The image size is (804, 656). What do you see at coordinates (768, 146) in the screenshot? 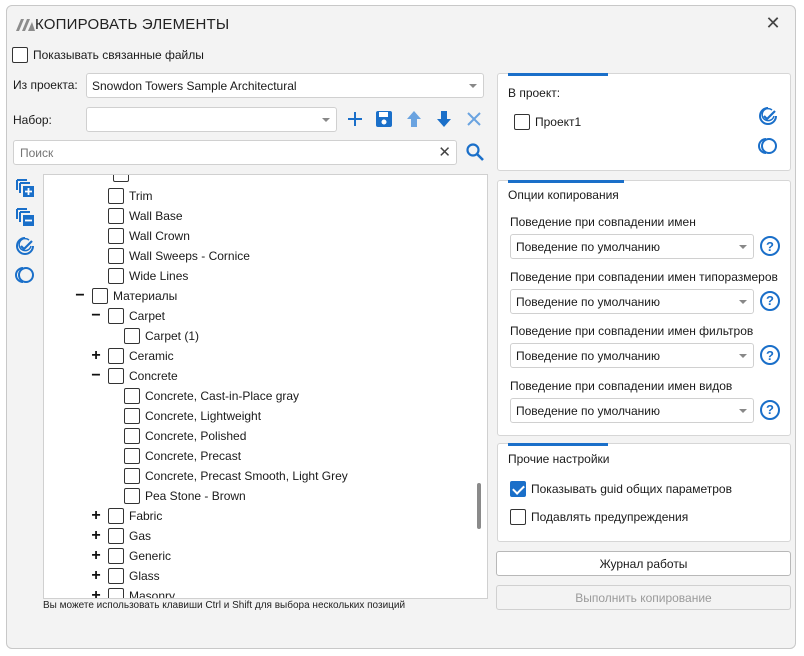
I see `deselect-all-targets-button` at bounding box center [768, 146].